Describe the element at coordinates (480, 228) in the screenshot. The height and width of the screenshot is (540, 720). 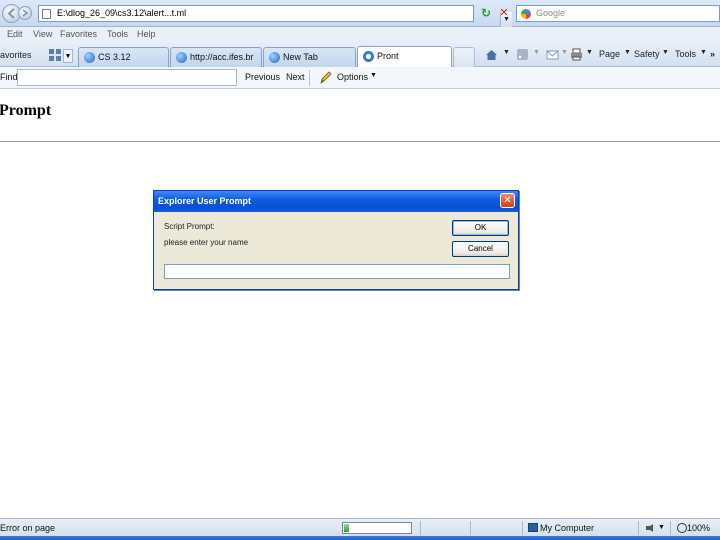
I see `ok-button: OK` at that location.